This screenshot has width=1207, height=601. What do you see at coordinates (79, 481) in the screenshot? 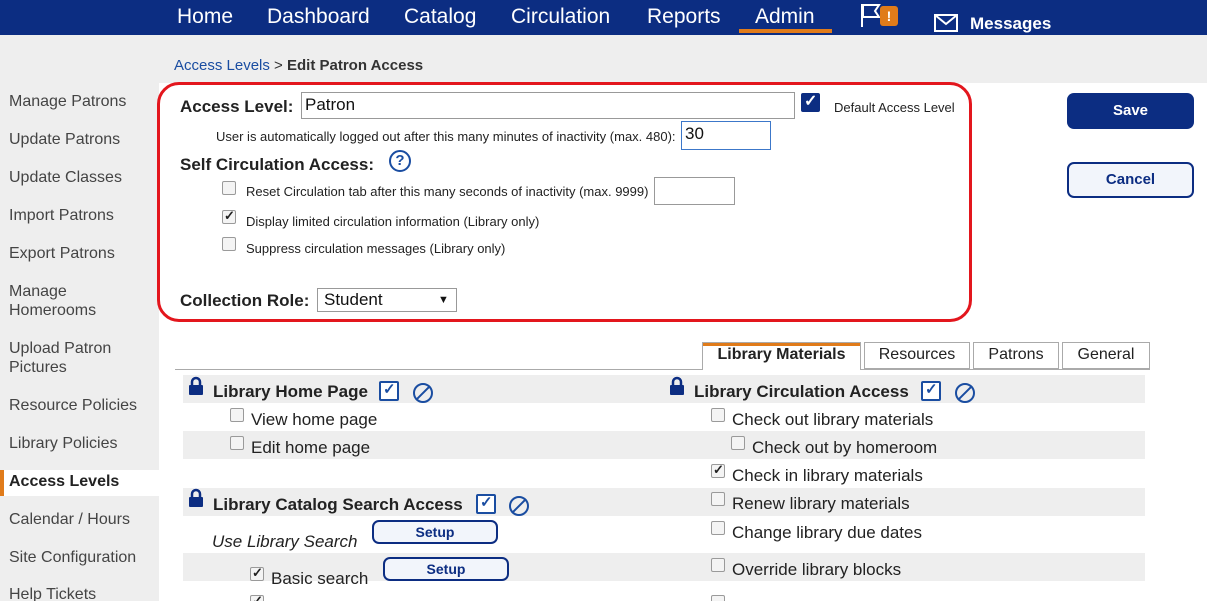
I see `sidebar-item-access-levels: Access Levels` at bounding box center [79, 481].